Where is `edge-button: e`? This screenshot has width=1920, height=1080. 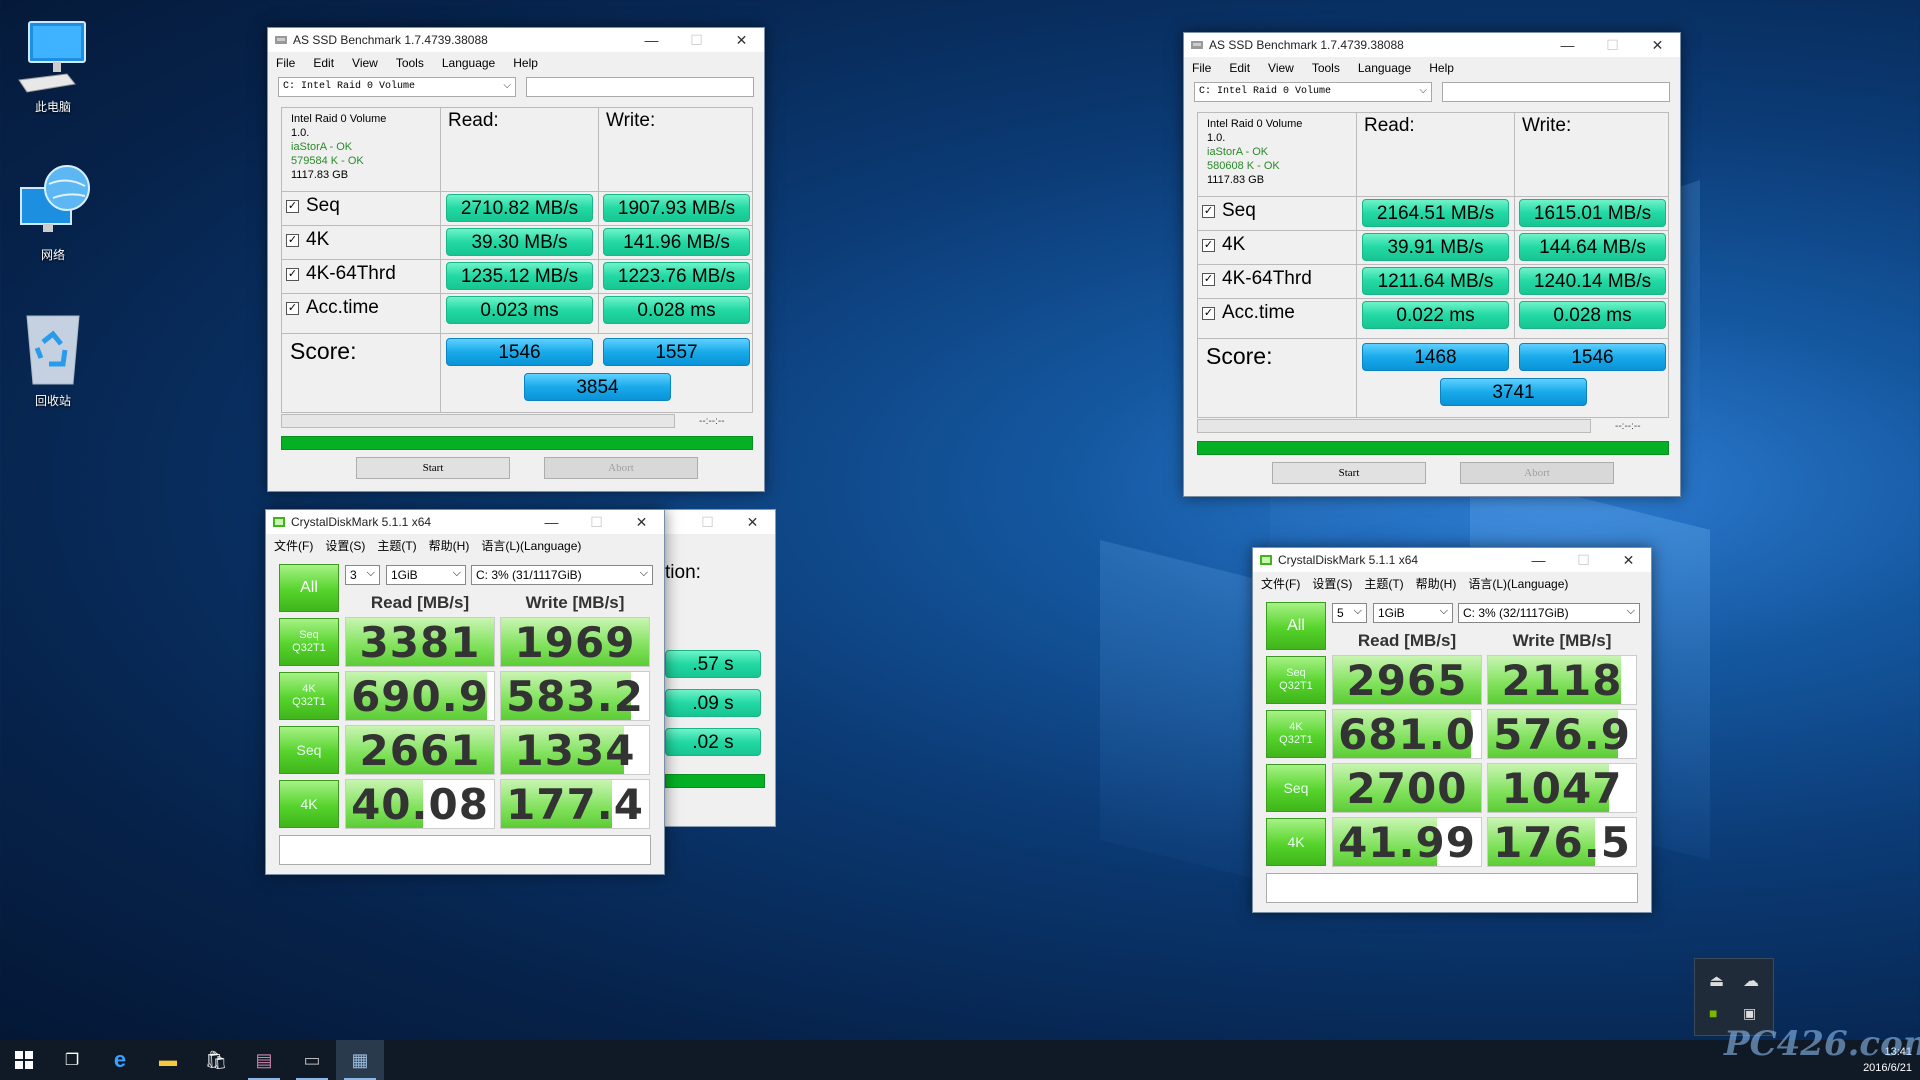 edge-button: e is located at coordinates (120, 1060).